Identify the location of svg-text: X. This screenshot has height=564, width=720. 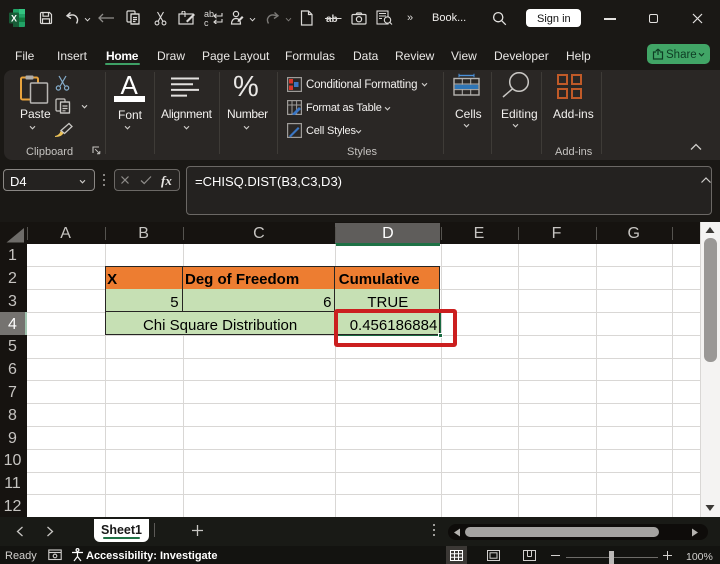
(14, 19).